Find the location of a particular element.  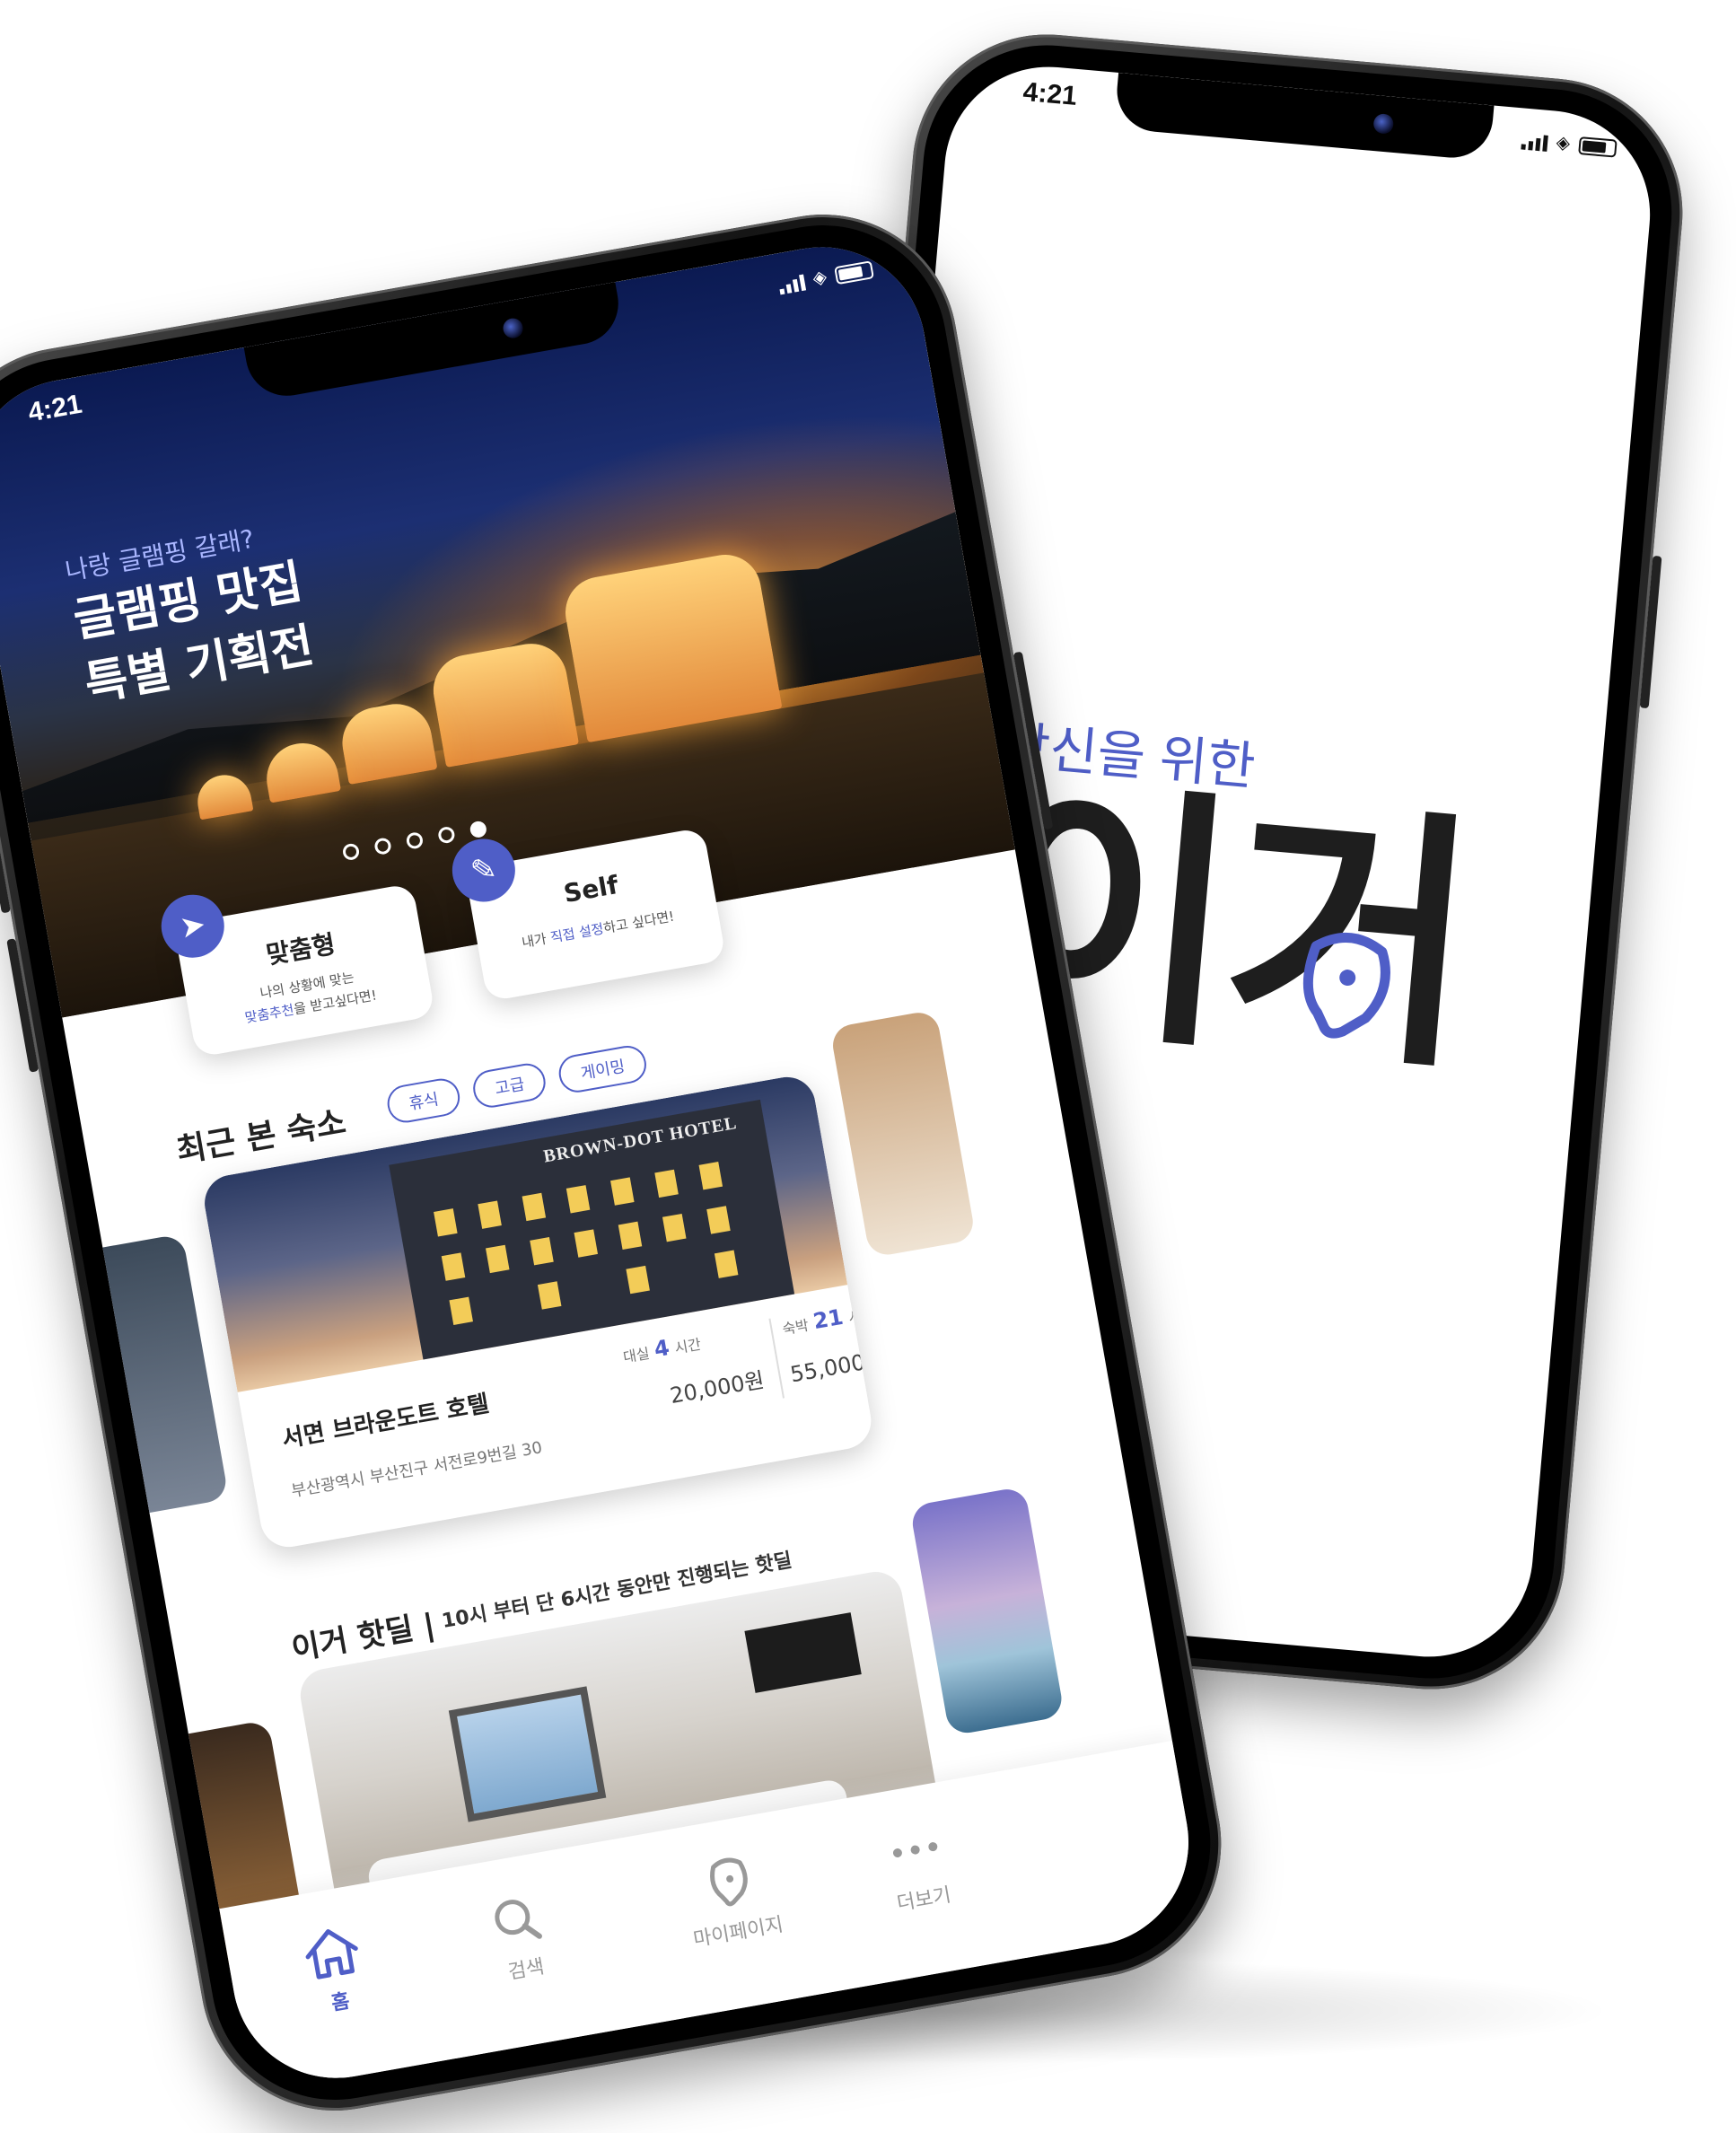

mode-desc-post: 하고 싶다면! is located at coordinates (638, 922).